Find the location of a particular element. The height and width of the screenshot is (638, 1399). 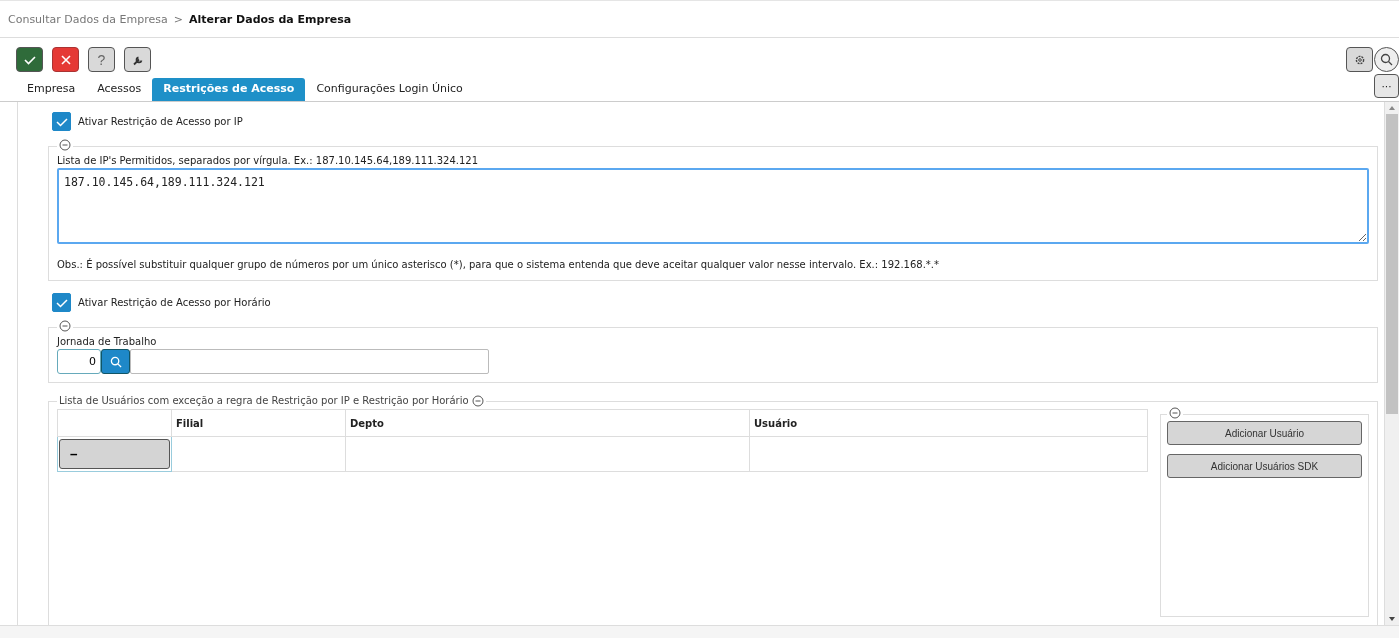

column-header: Usuário is located at coordinates (948, 423).